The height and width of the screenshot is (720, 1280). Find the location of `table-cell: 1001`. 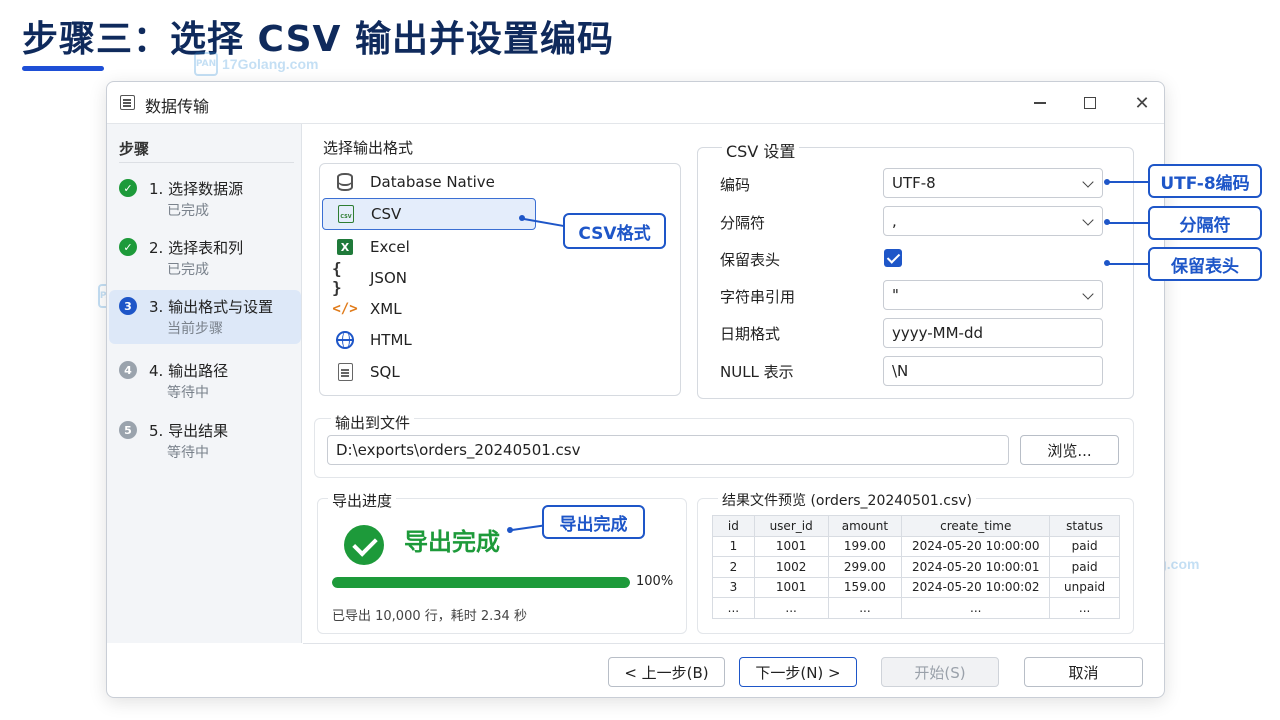

table-cell: 1001 is located at coordinates (791, 587).